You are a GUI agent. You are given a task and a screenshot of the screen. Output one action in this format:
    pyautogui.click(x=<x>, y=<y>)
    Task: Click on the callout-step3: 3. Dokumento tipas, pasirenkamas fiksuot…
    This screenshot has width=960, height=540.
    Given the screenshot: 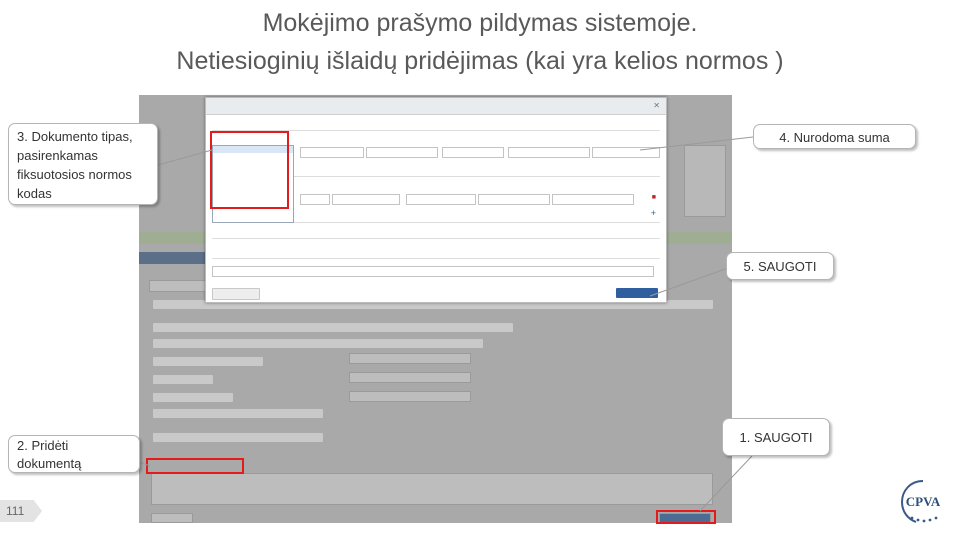 What is the action you would take?
    pyautogui.click(x=83, y=164)
    